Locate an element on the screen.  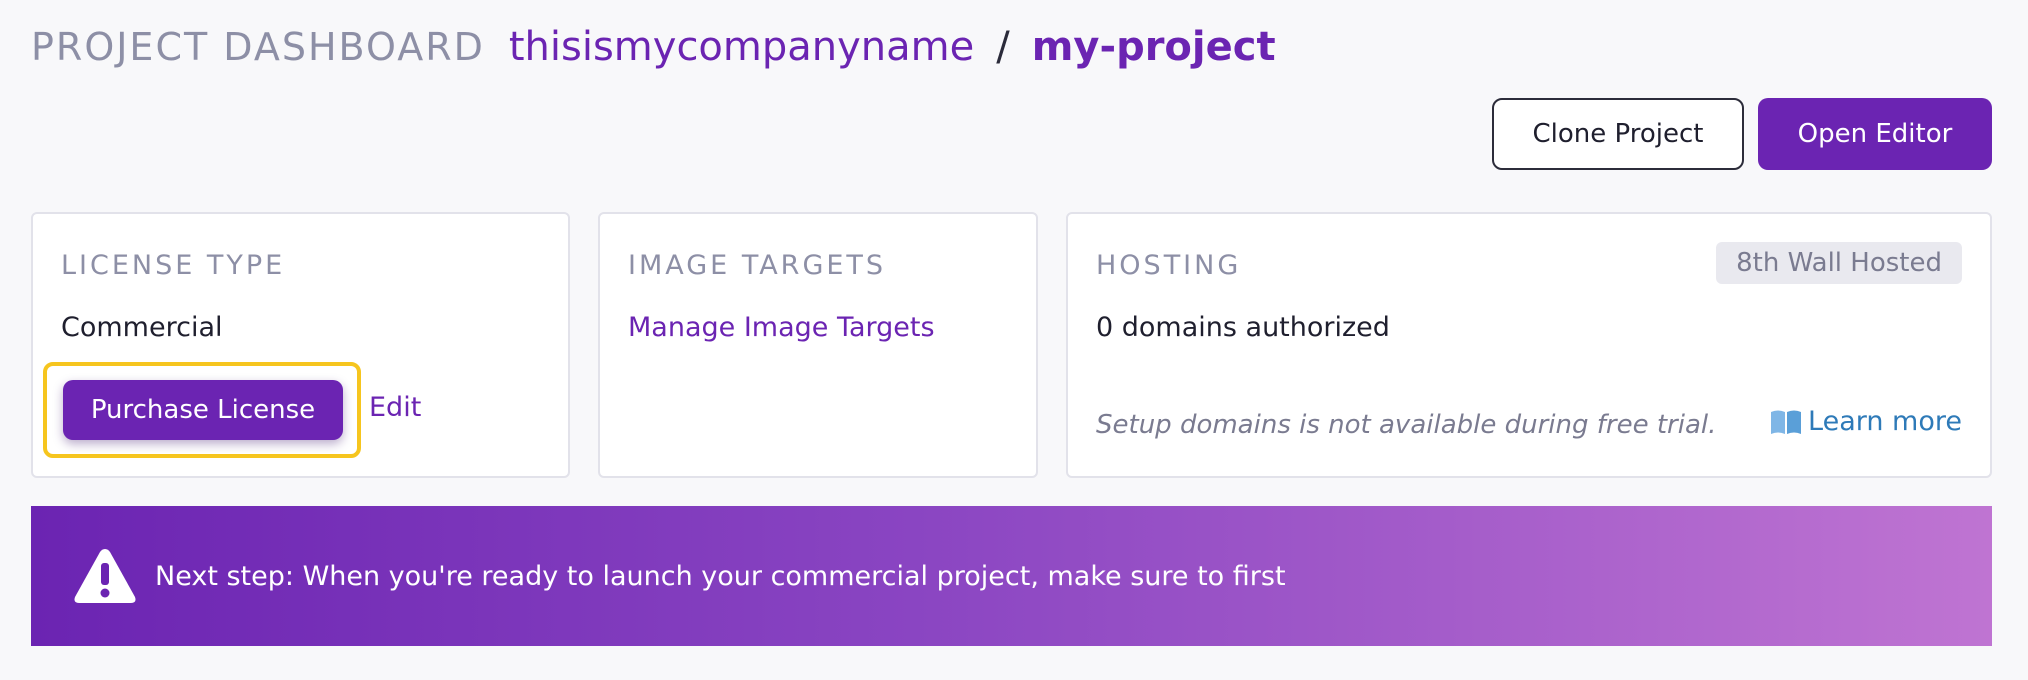
open-editor-button: Open Editor is located at coordinates (1875, 134).